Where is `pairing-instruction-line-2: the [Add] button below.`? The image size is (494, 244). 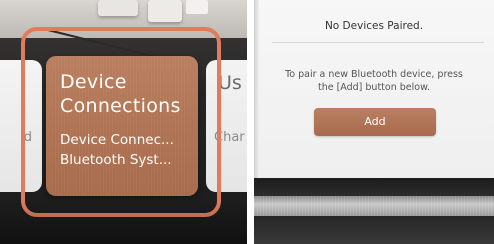
pairing-instruction-line-2: the [Add] button below. is located at coordinates (374, 87).